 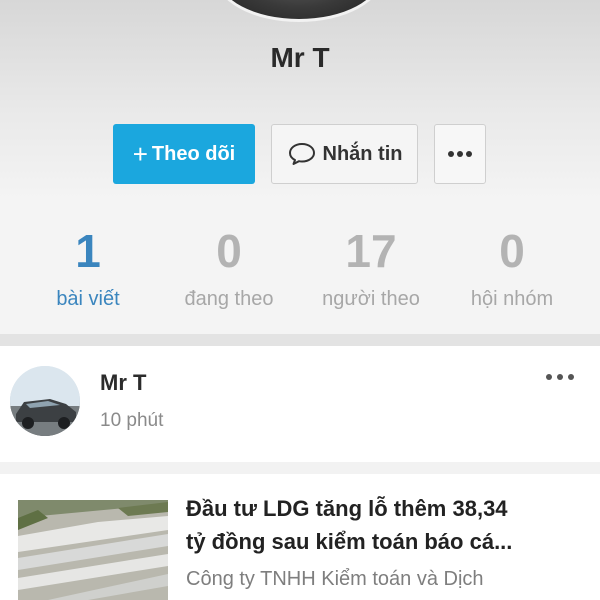 I want to click on follow-button: + Theo dõi, so click(x=184, y=154).